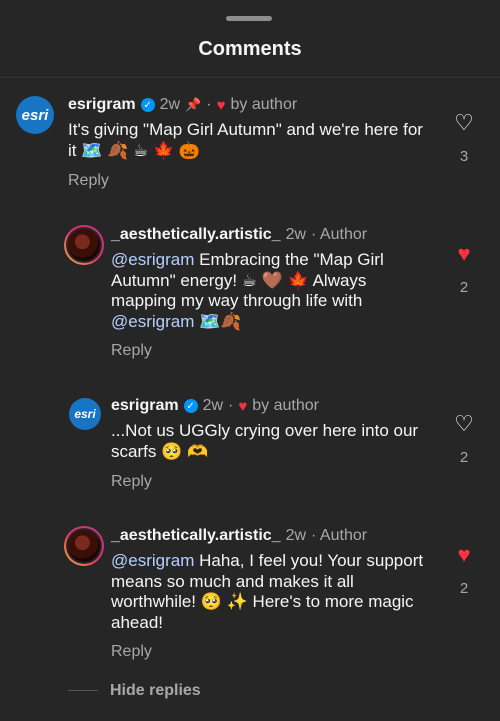 This screenshot has width=500, height=721. What do you see at coordinates (83, 690) in the screenshot?
I see `hide-replies-line` at bounding box center [83, 690].